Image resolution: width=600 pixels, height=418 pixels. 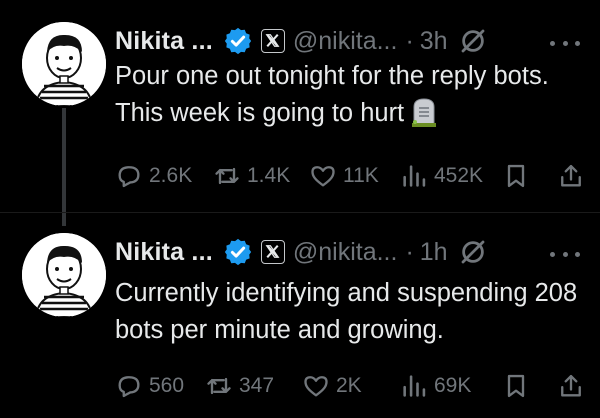 What do you see at coordinates (434, 252) in the screenshot?
I see `timestamp: 1h` at bounding box center [434, 252].